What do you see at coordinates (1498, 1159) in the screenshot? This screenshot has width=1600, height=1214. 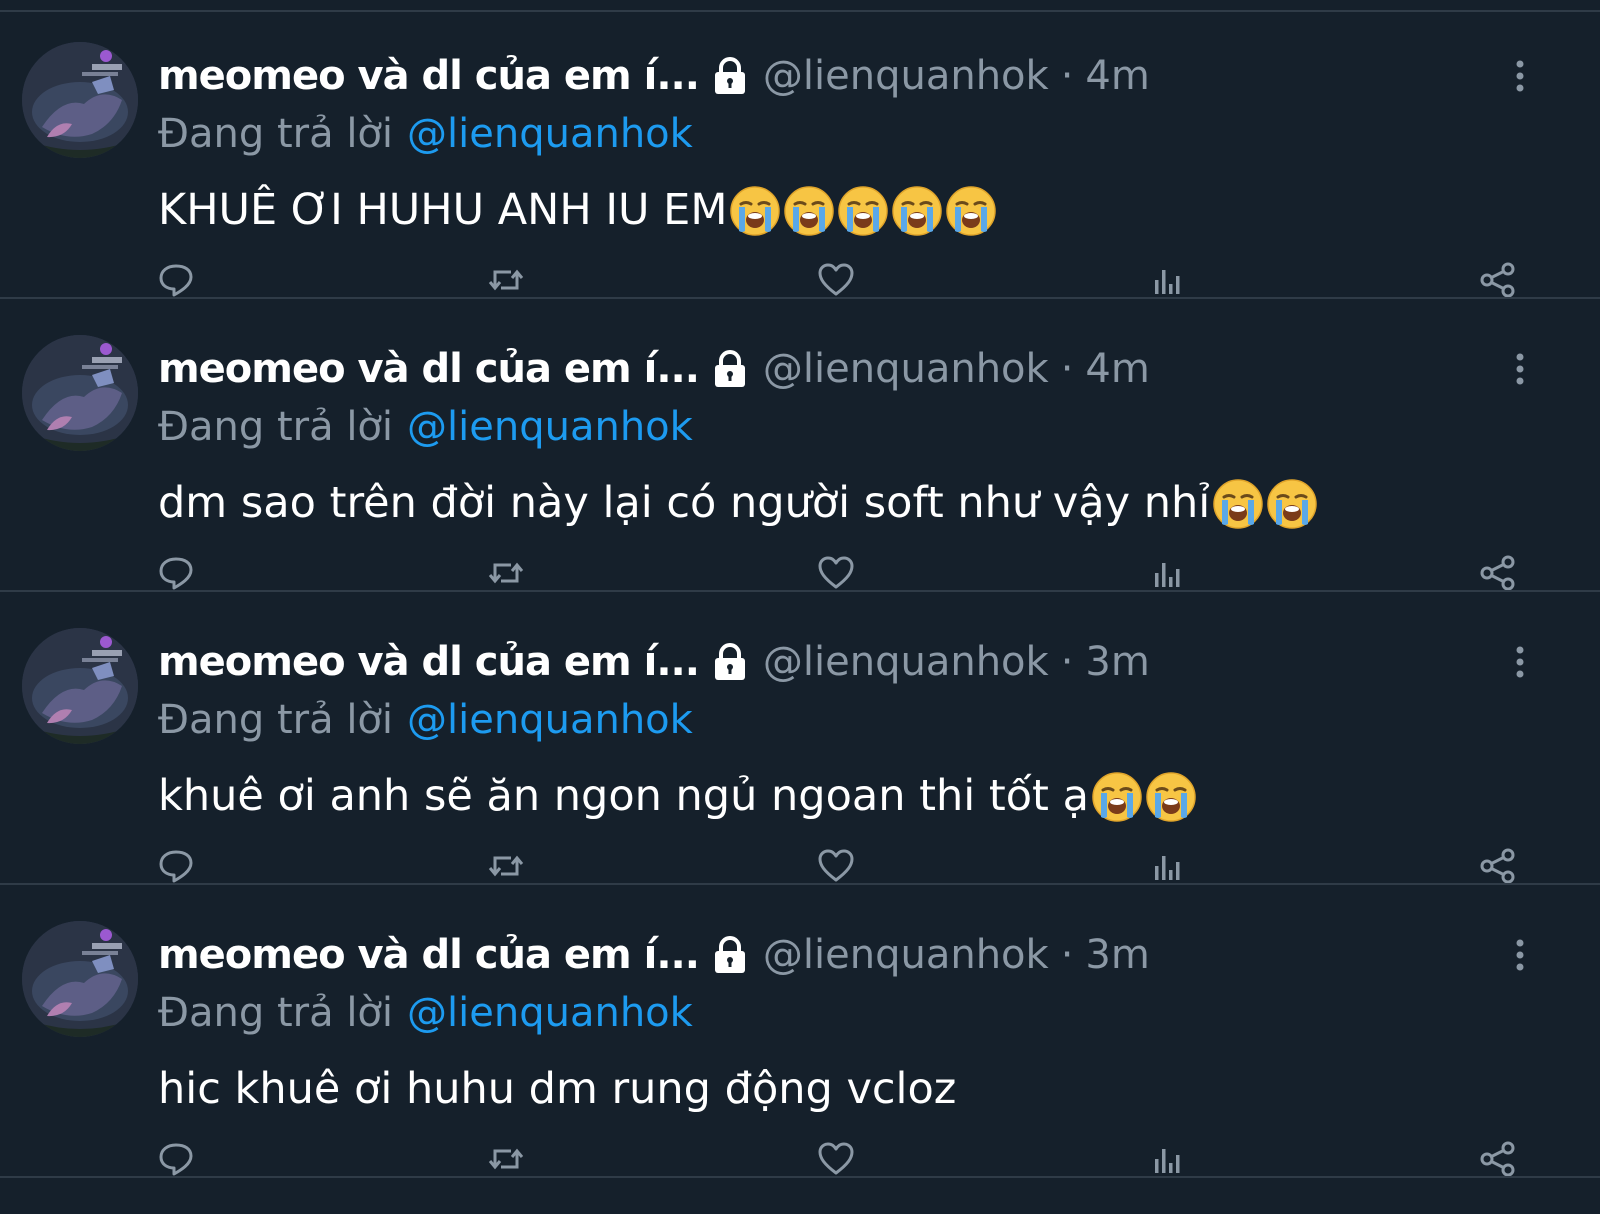 I see `share-icon` at bounding box center [1498, 1159].